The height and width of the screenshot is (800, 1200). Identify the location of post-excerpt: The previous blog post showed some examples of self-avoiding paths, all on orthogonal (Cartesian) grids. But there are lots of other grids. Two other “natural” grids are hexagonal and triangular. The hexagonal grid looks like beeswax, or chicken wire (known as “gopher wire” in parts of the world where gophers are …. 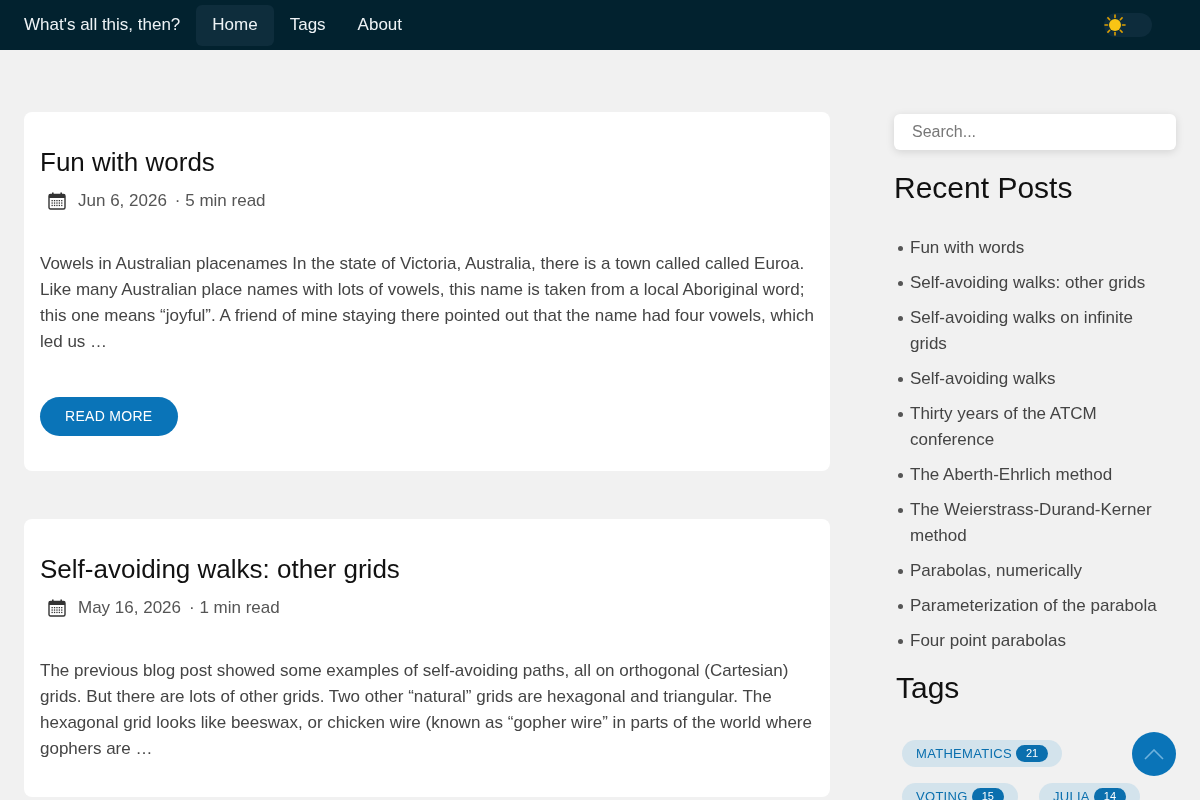
(426, 710).